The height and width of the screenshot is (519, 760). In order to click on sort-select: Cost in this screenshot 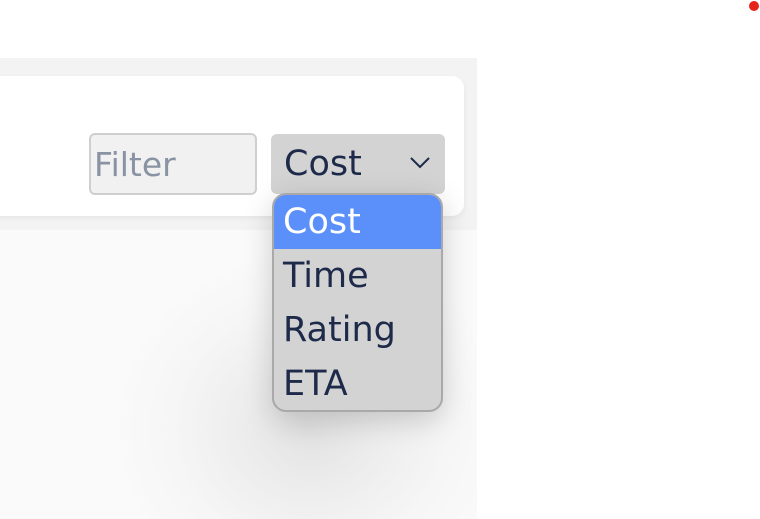, I will do `click(358, 164)`.